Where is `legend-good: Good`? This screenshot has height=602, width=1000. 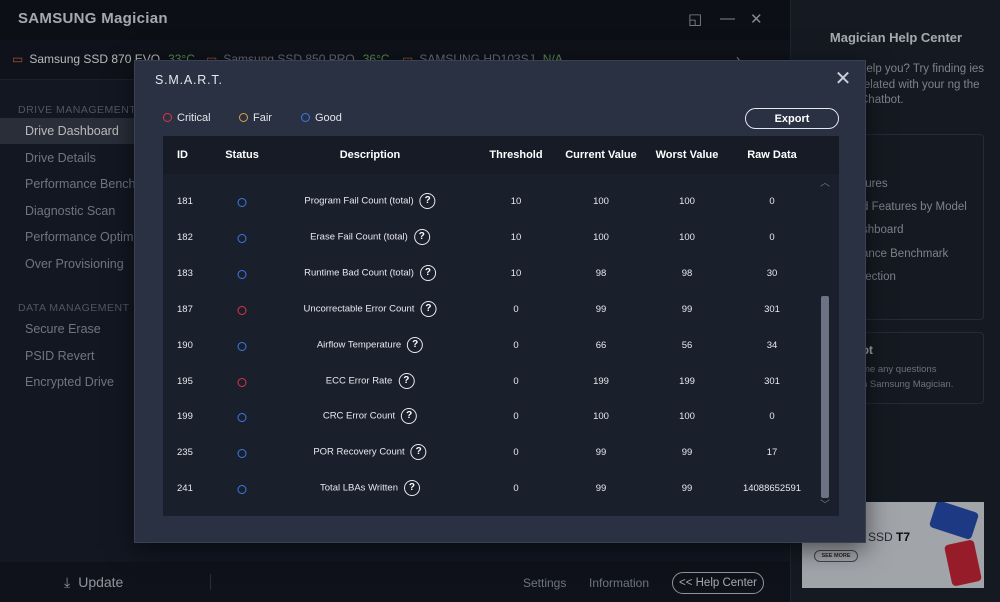
legend-good: Good is located at coordinates (321, 118).